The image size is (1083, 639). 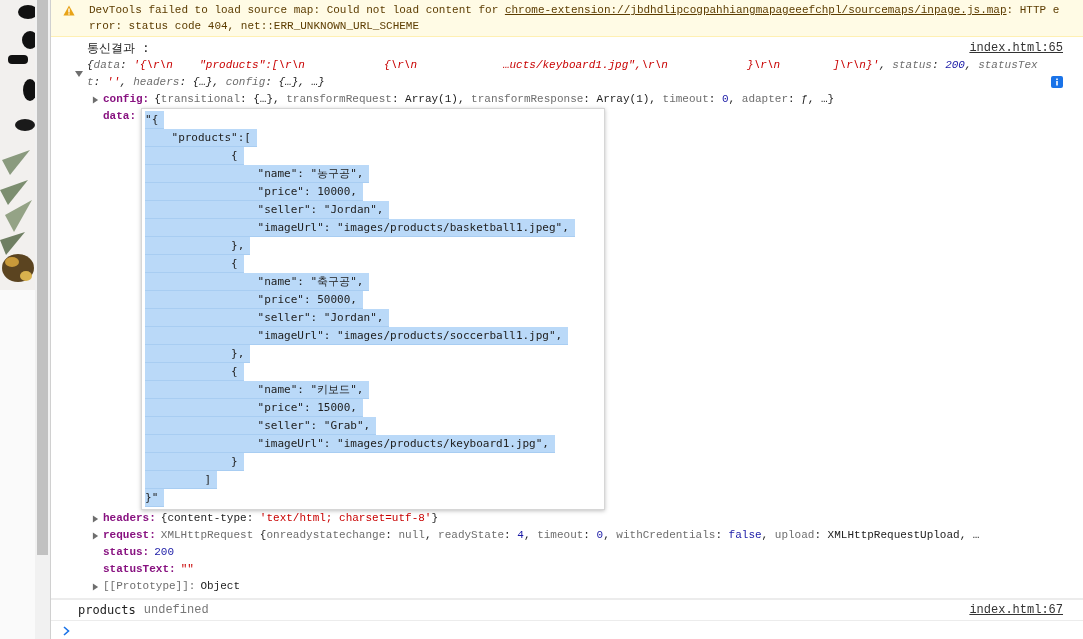 I want to click on property-name: config:, so click(x=126, y=99).